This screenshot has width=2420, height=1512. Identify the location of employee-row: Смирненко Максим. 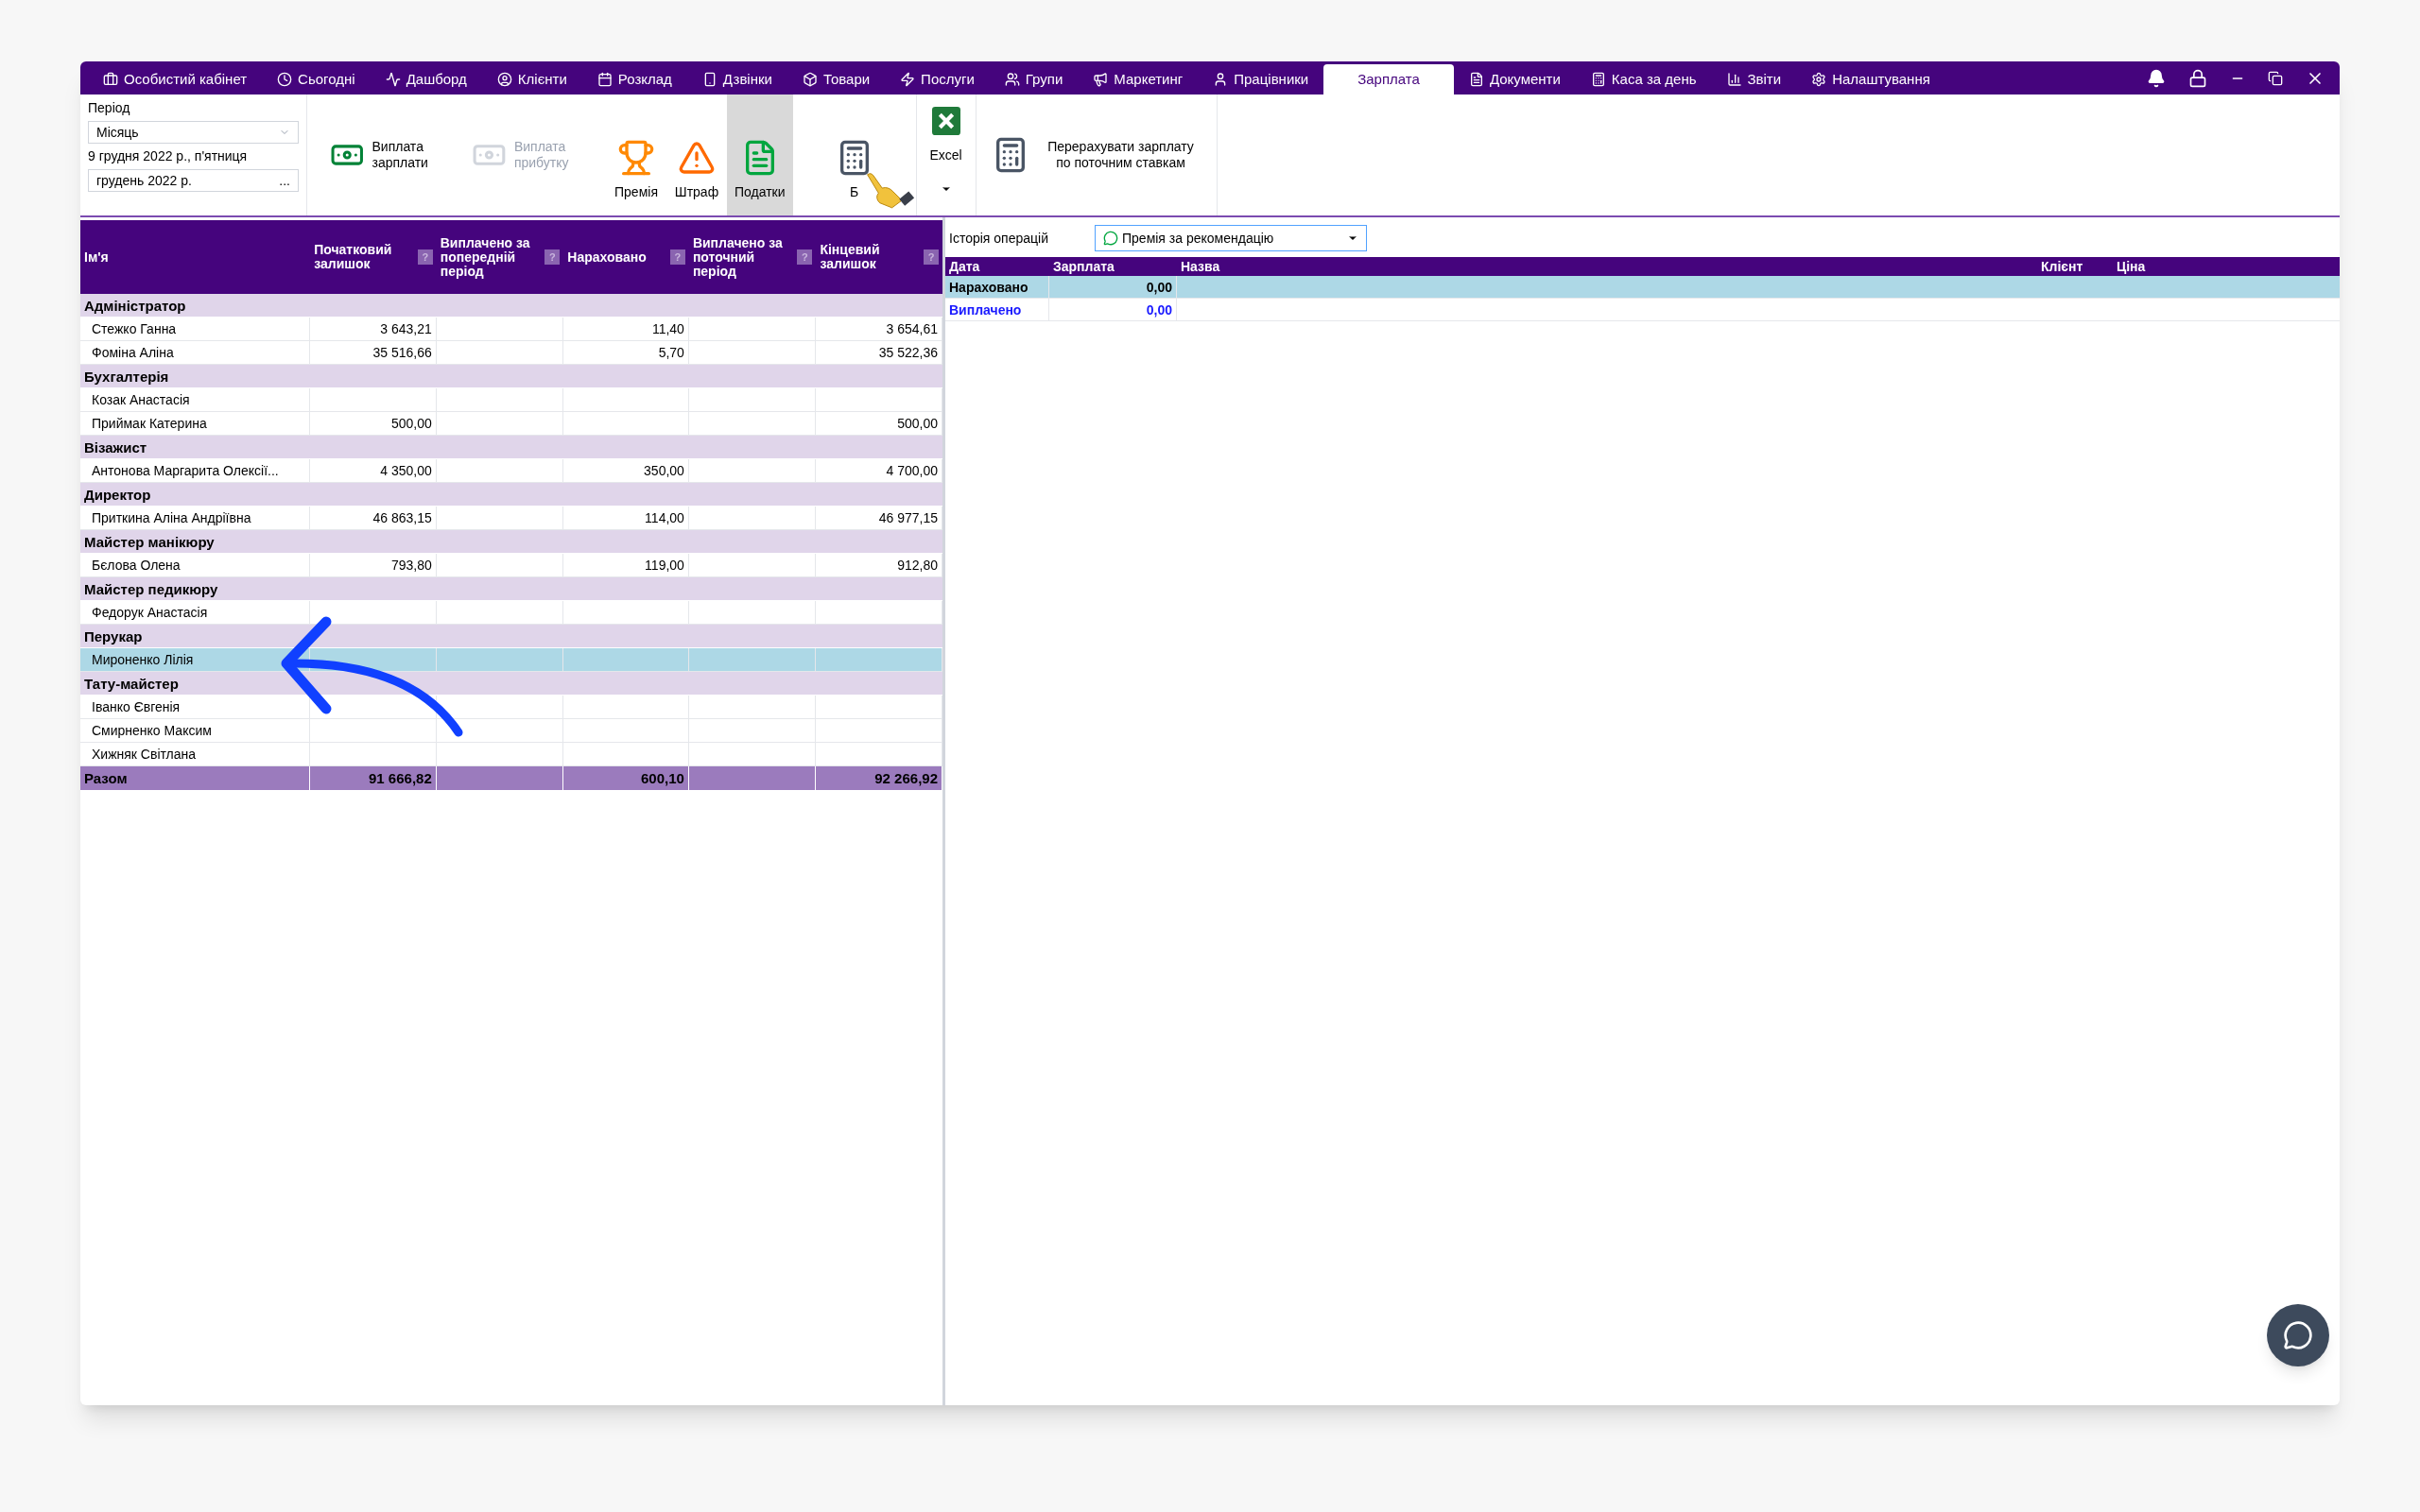
(511, 731).